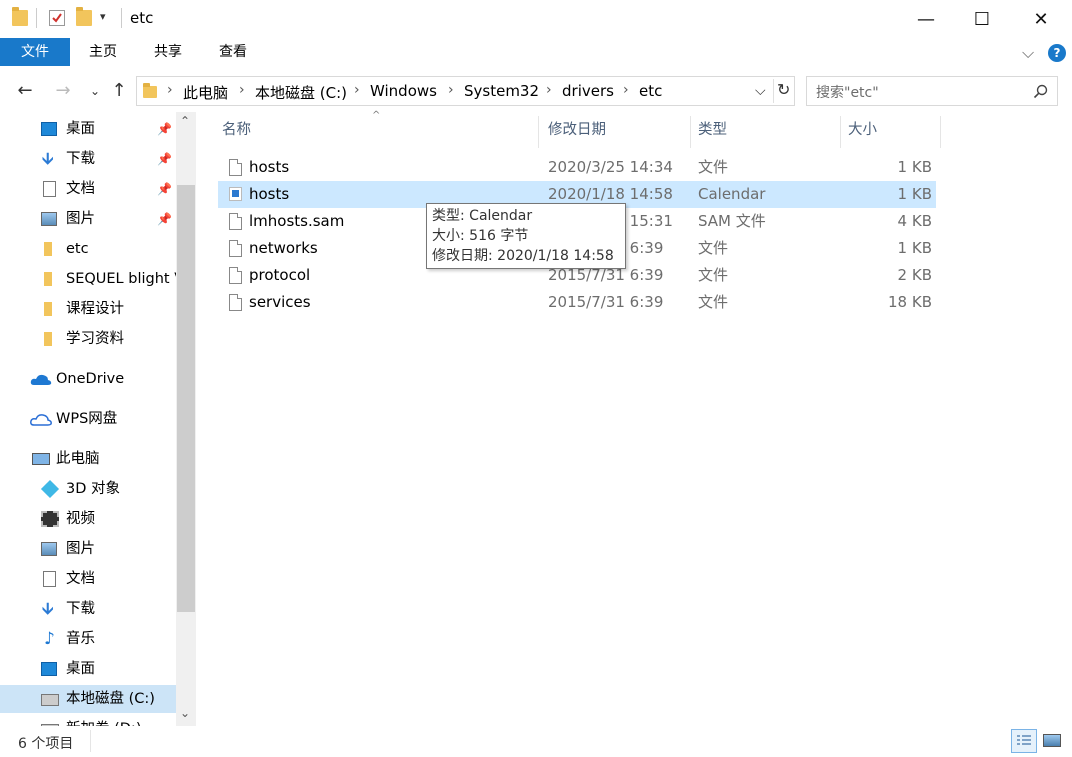  Describe the element at coordinates (588, 91) in the screenshot. I see `breadcrumb-drivers: drivers` at that location.